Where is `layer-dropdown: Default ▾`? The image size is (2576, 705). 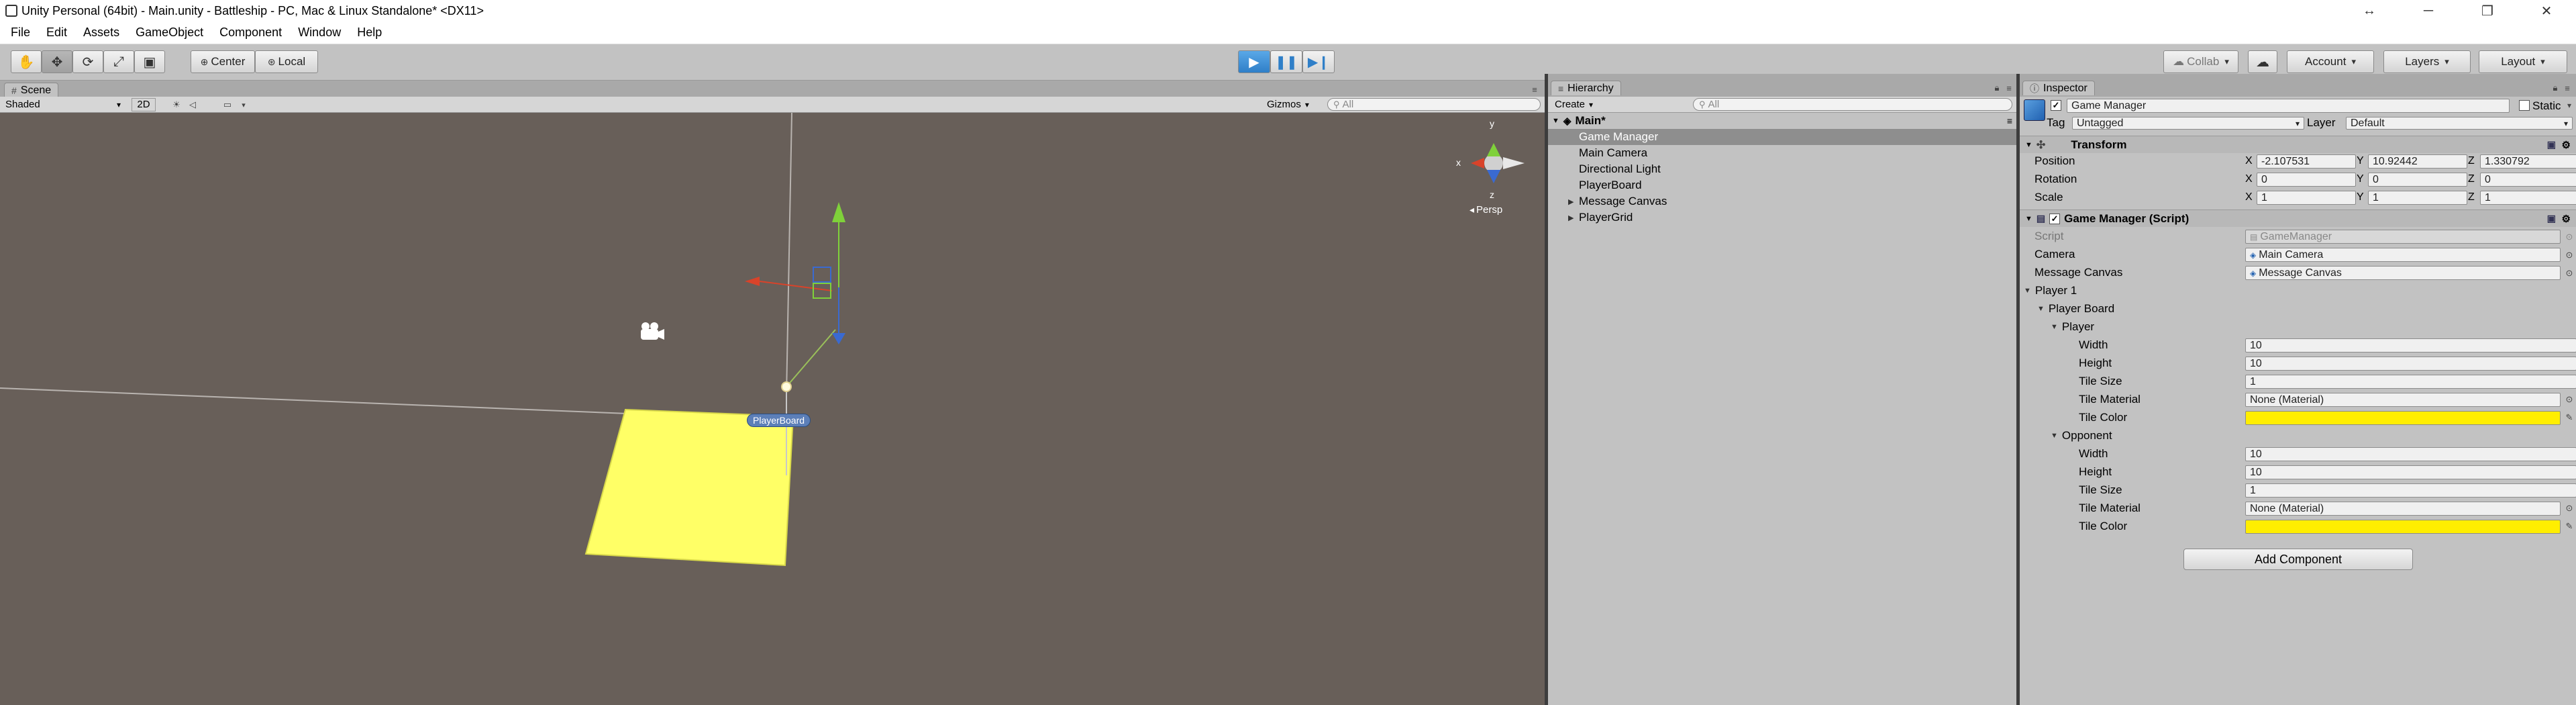
layer-dropdown: Default ▾ is located at coordinates (2459, 123).